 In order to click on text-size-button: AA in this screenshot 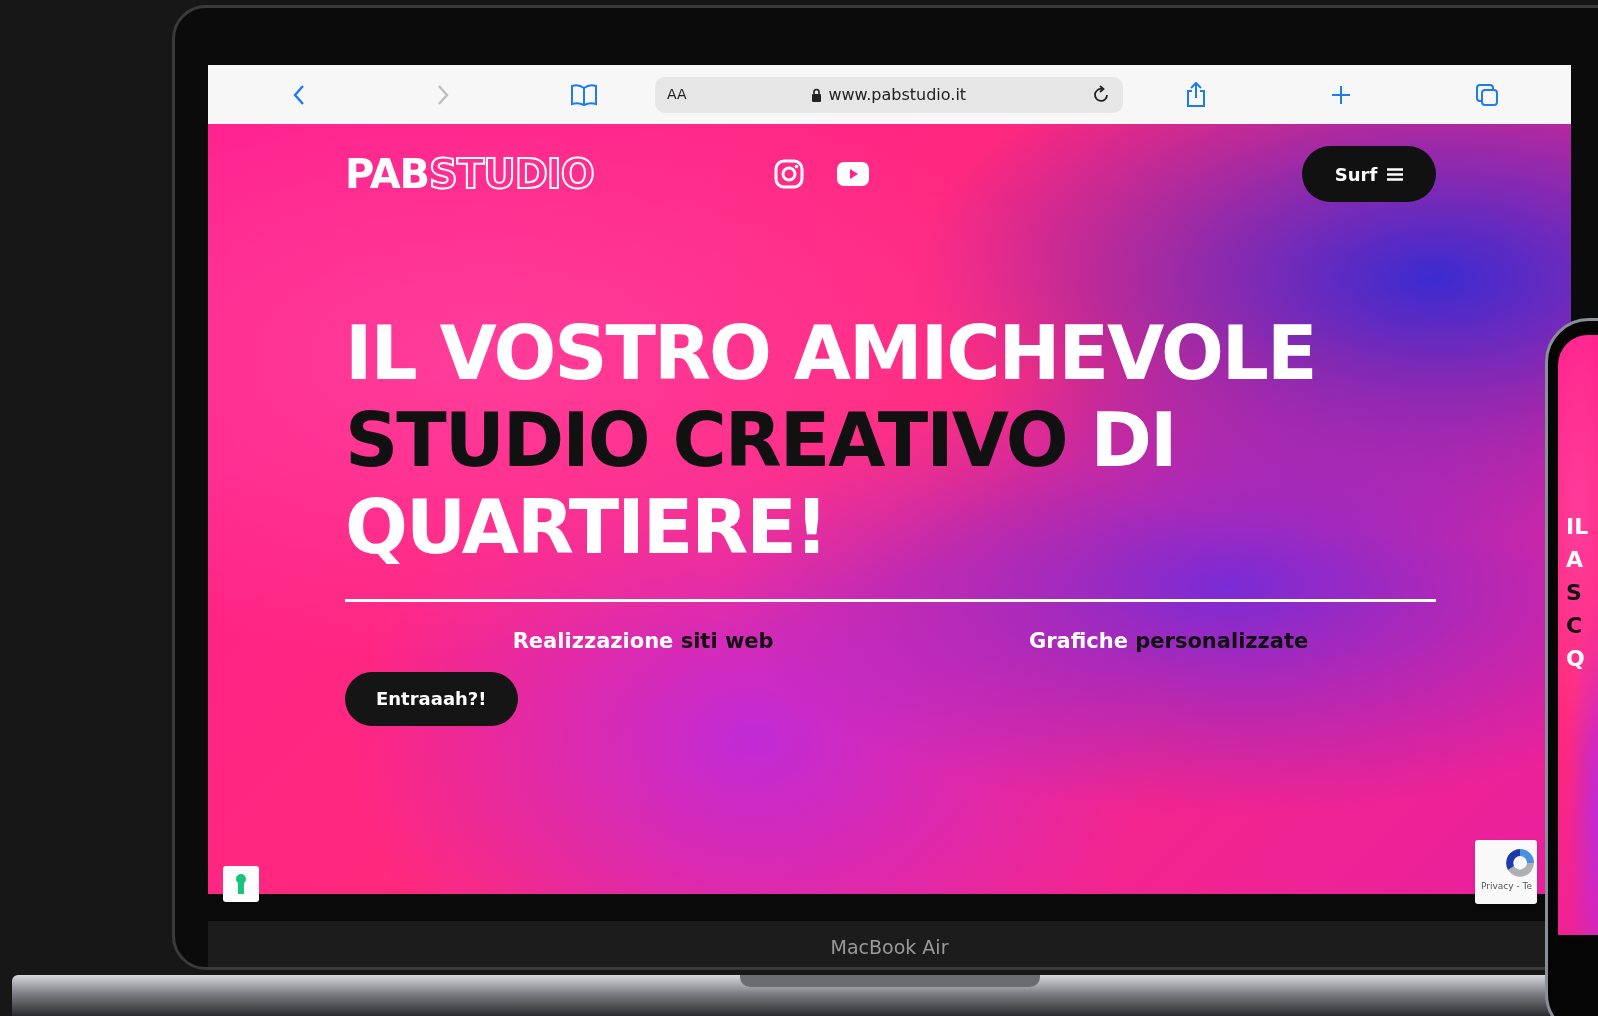, I will do `click(677, 94)`.